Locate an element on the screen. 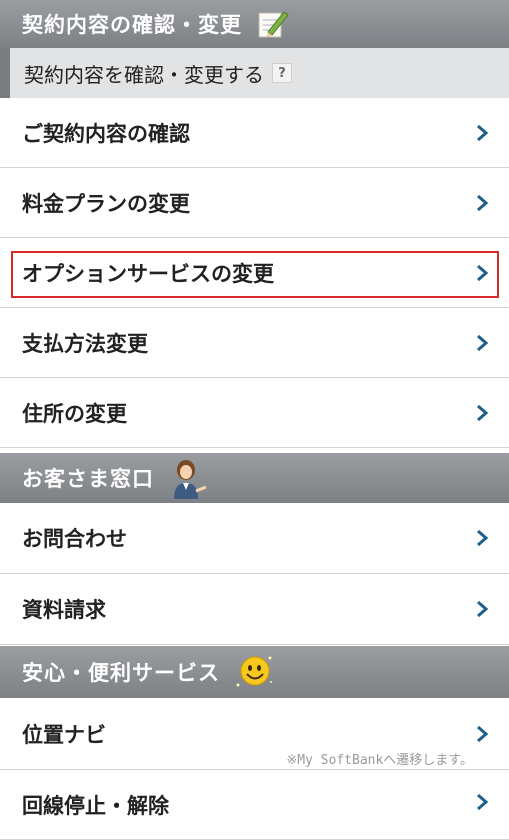 The width and height of the screenshot is (509, 840). services-section-header: 安心・便利サービス is located at coordinates (254, 672).